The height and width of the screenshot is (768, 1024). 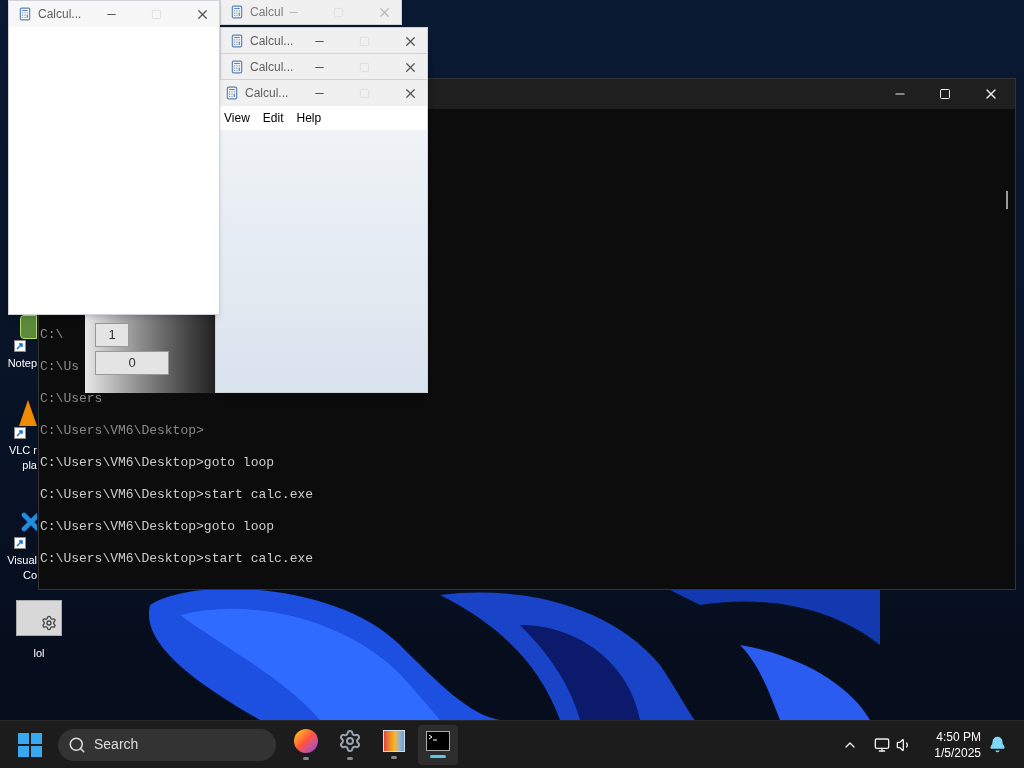 I want to click on search-icon, so click(x=77, y=744).